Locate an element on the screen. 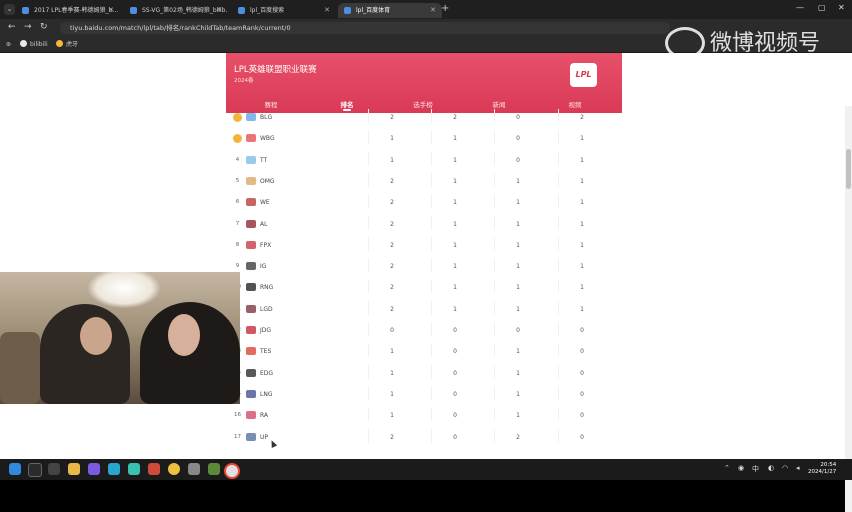 The height and width of the screenshot is (512, 852). table-row: 16 RA 1 0 1 0 is located at coordinates (424, 413).